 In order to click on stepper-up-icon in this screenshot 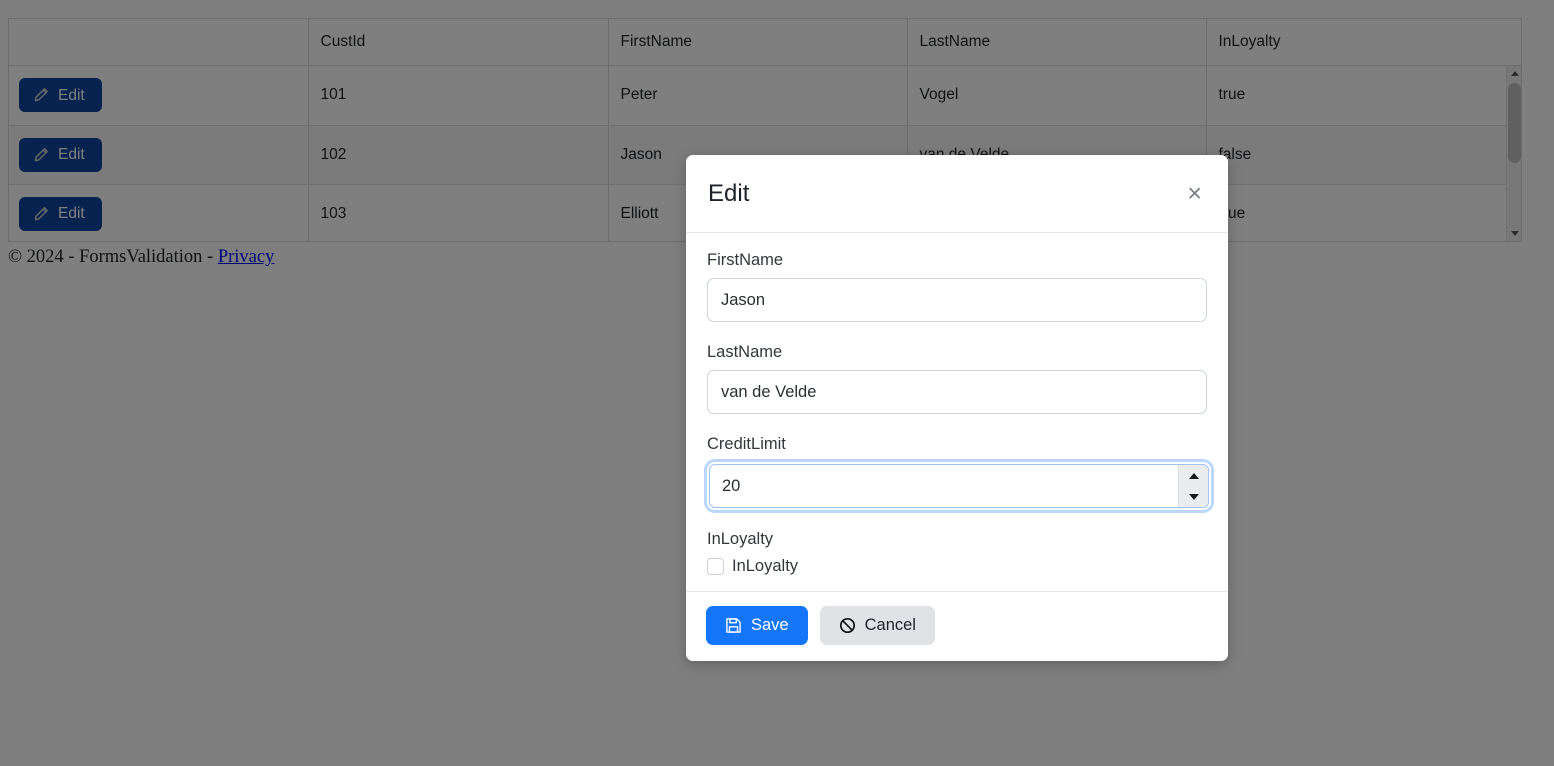, I will do `click(1193, 475)`.